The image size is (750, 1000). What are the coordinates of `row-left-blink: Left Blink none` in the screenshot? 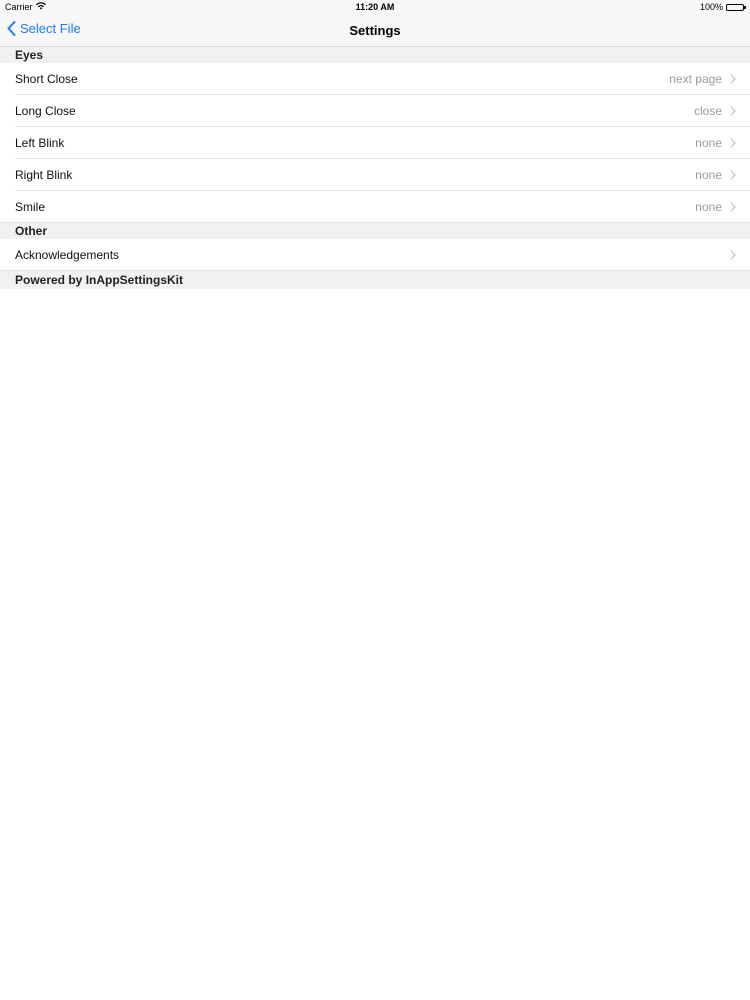 It's located at (375, 143).